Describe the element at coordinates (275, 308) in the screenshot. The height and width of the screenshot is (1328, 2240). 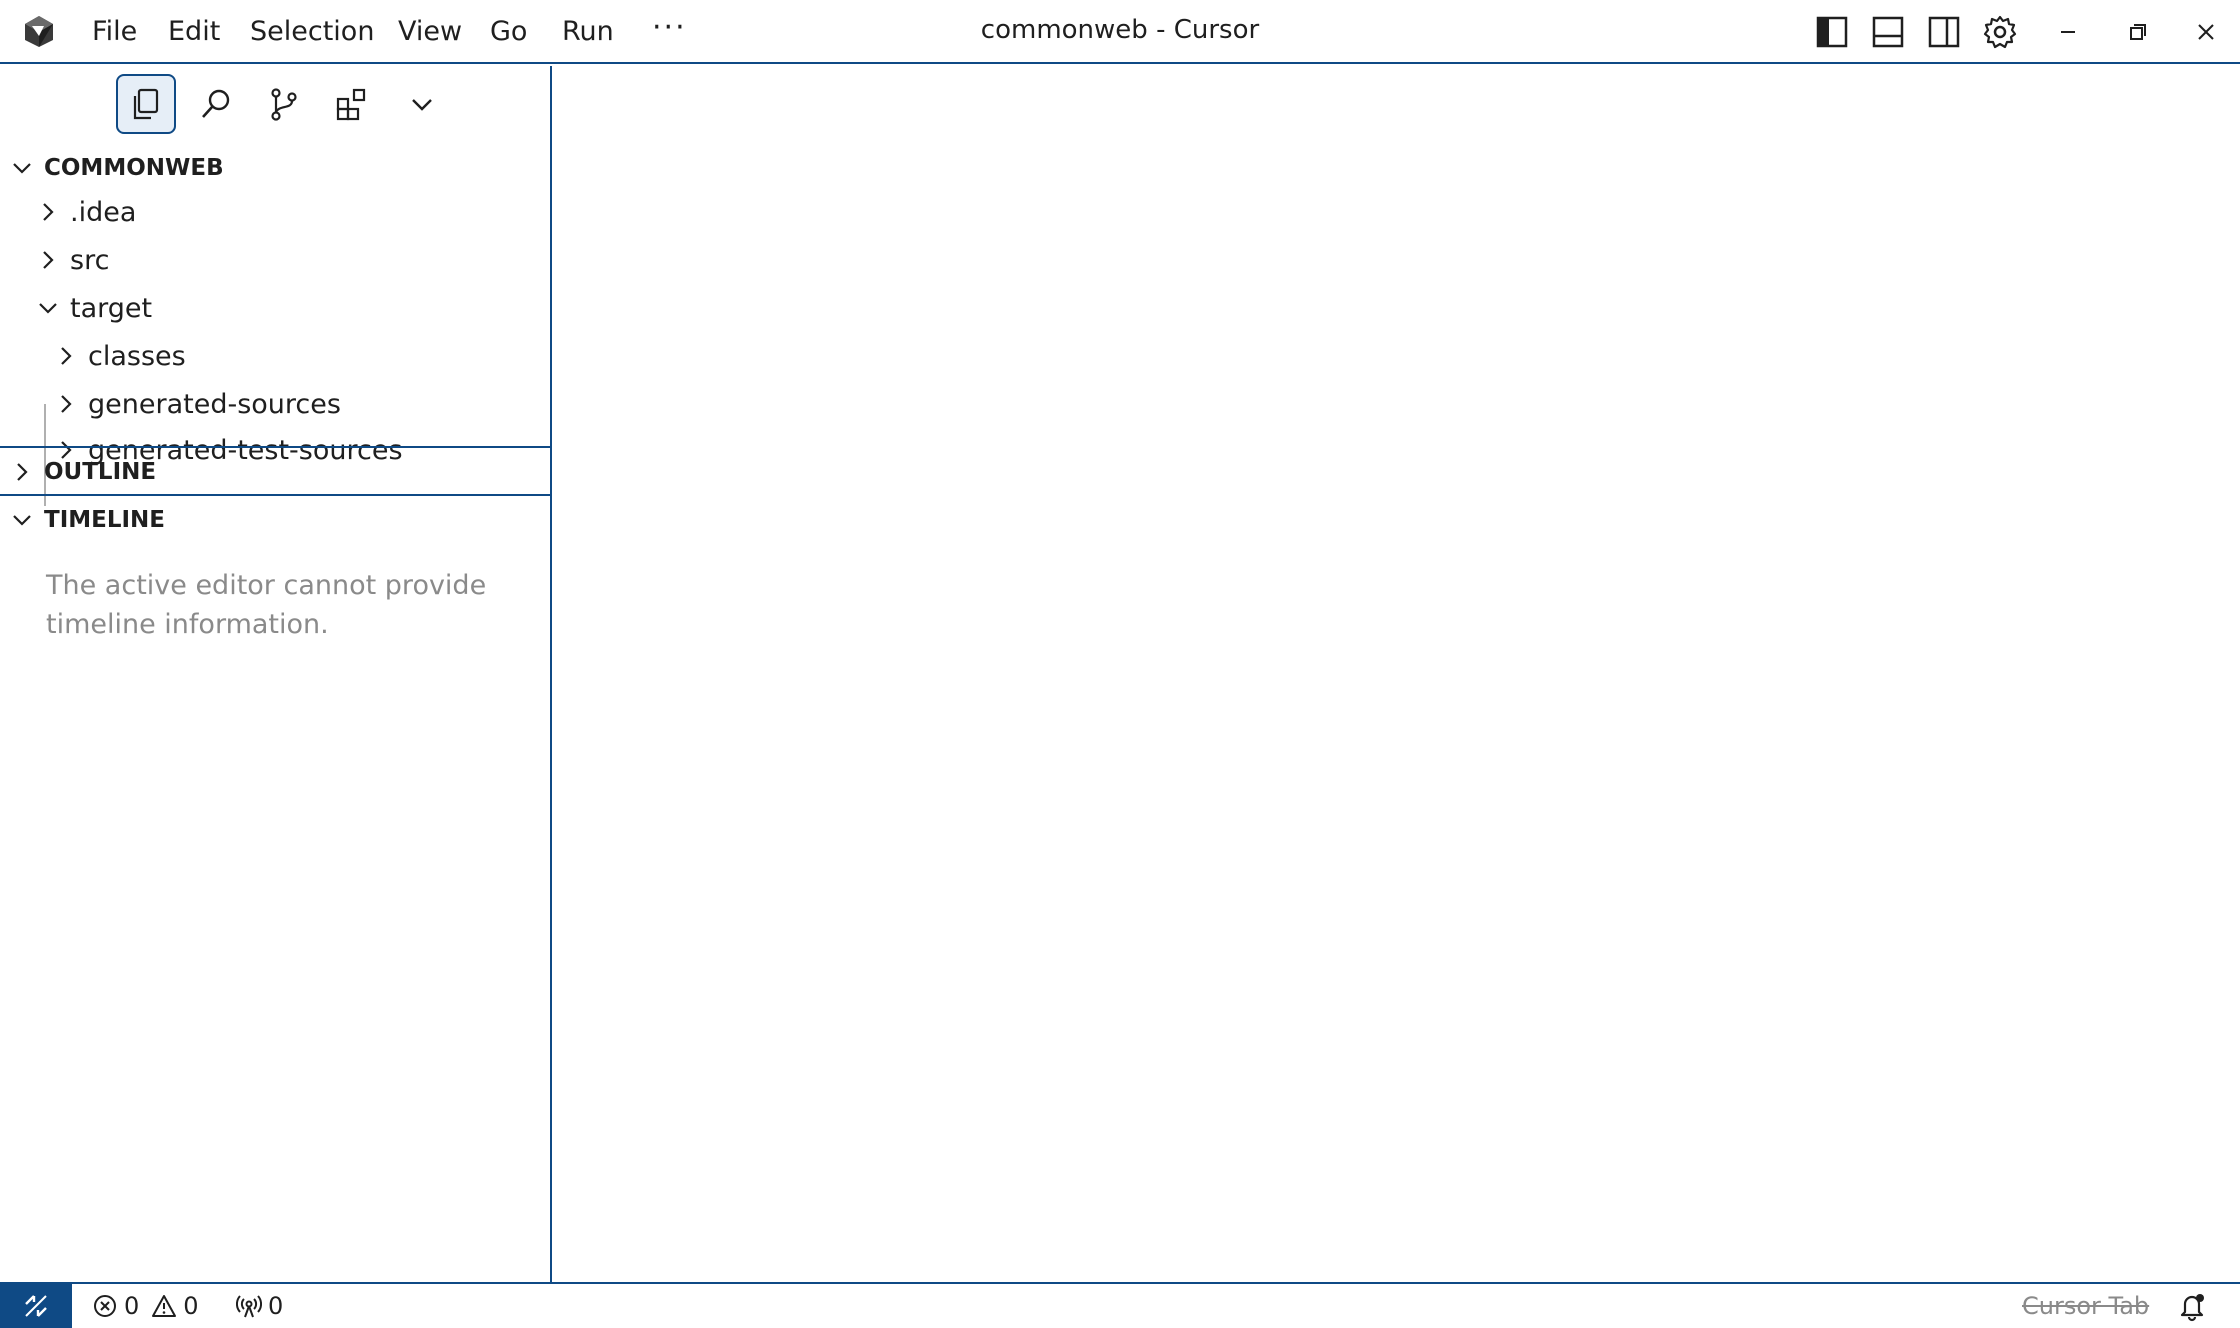
I see `tree-item-target: target` at that location.